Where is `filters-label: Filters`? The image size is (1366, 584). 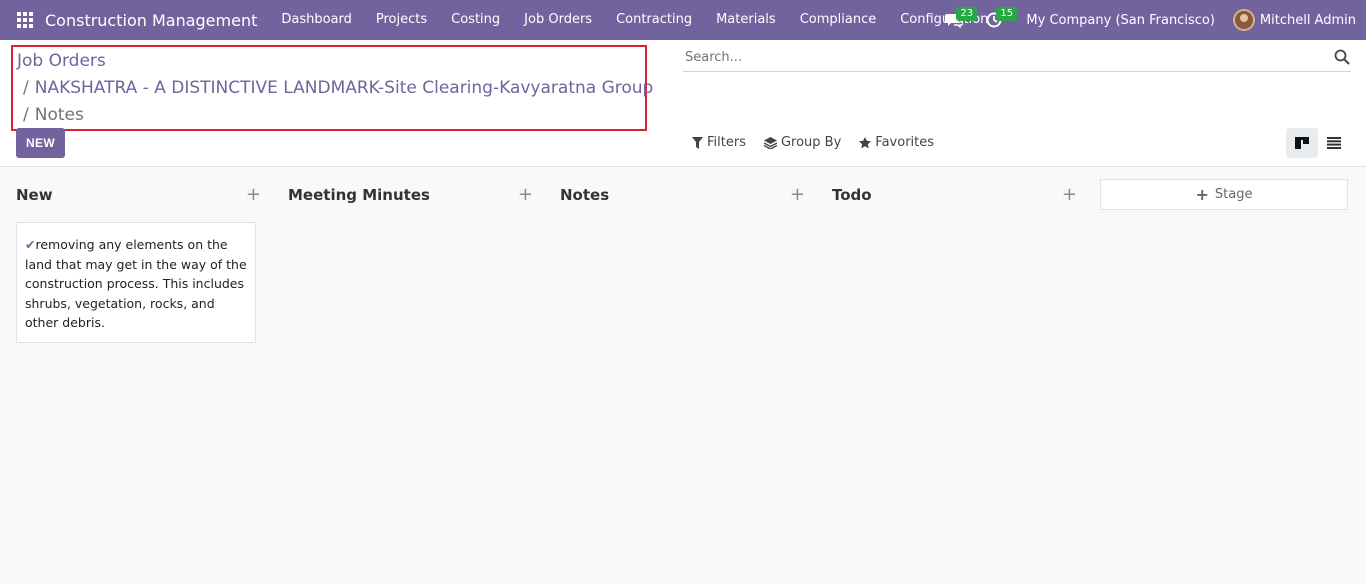
filters-label: Filters is located at coordinates (726, 142).